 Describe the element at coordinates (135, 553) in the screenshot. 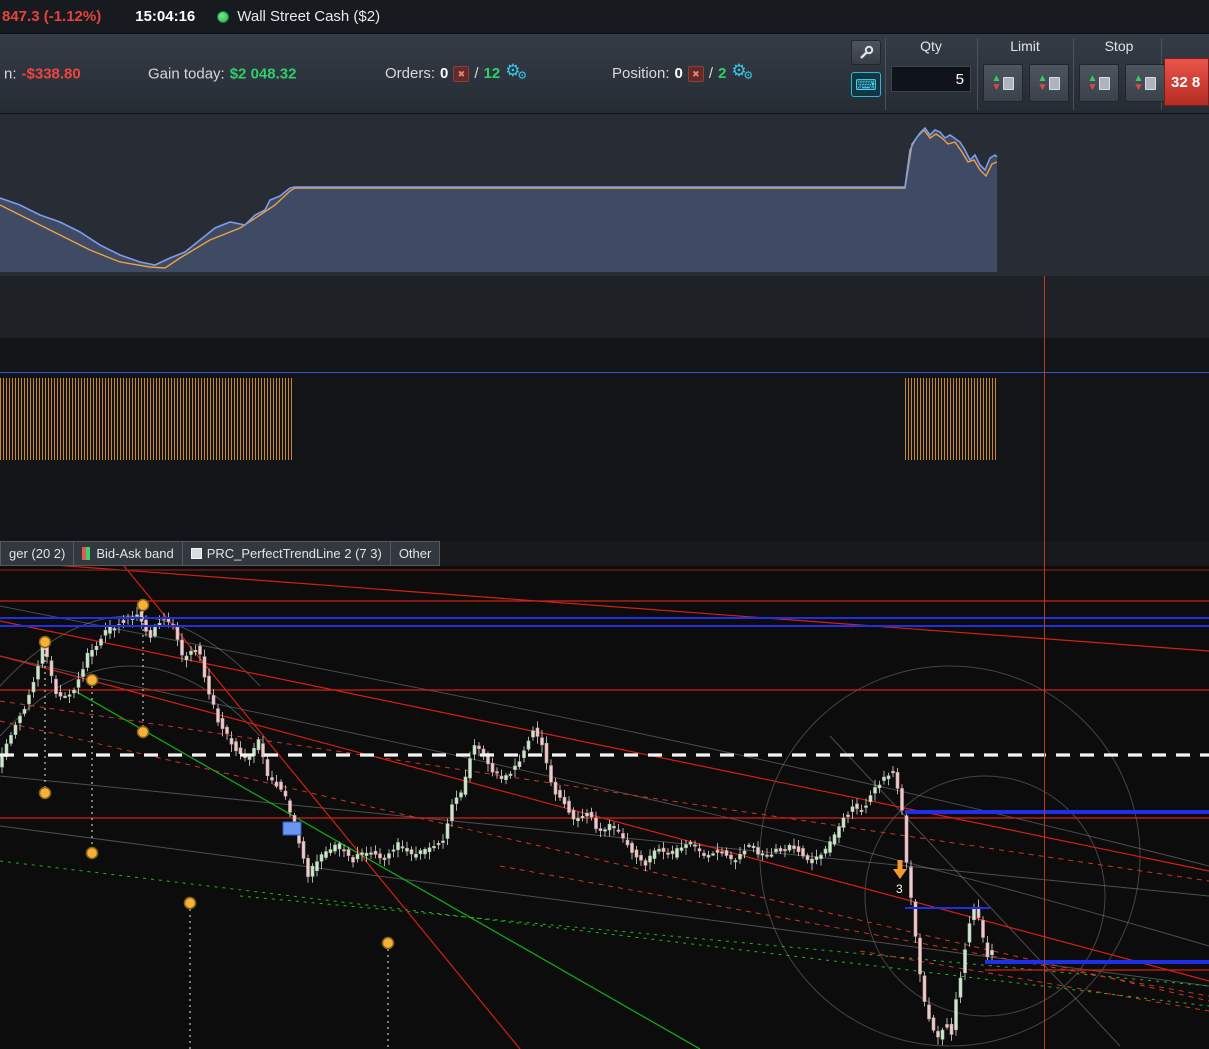

I see `legend-label: Bid-Ask band` at that location.